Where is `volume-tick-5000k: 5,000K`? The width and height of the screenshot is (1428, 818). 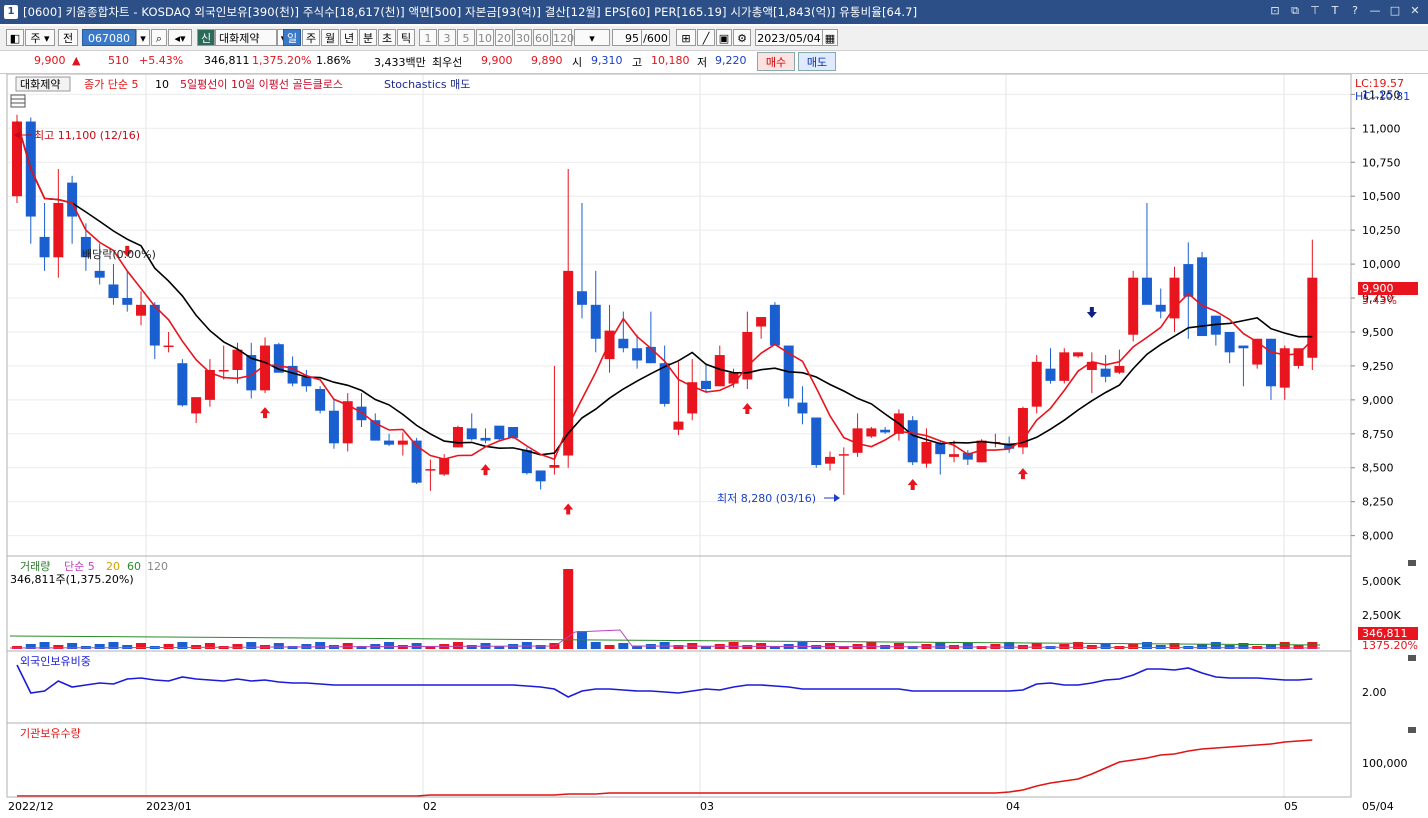
volume-tick-5000k: 5,000K is located at coordinates (1381, 581).